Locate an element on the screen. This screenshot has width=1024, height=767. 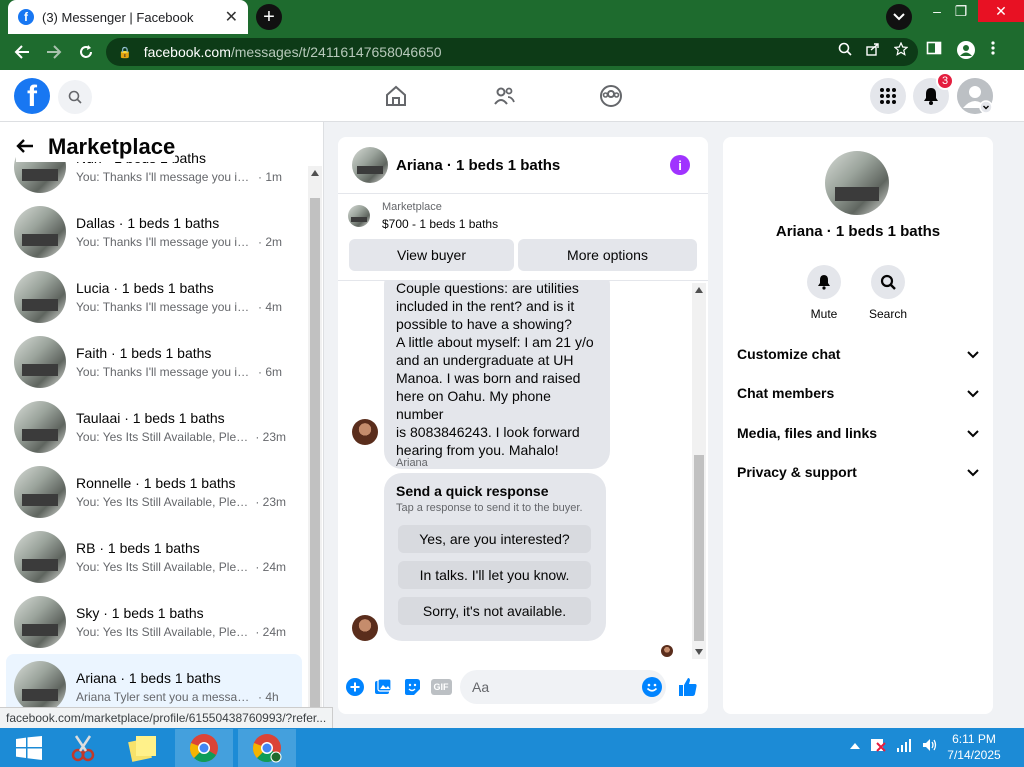
bookmark-star-icon is located at coordinates (901, 50).